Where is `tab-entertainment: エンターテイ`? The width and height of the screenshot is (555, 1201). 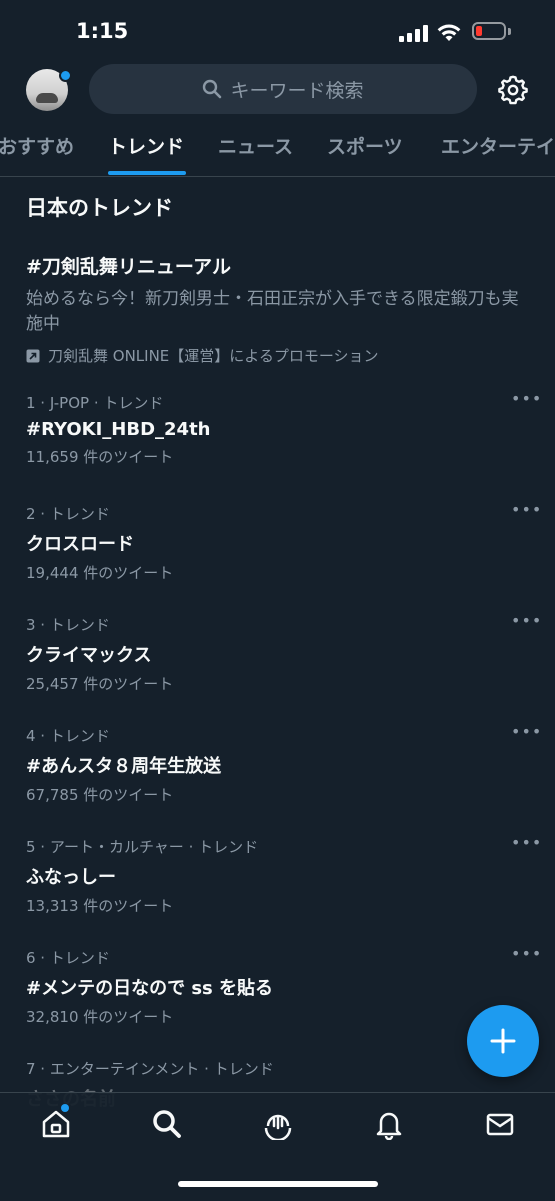 tab-entertainment: エンターテイ is located at coordinates (498, 145).